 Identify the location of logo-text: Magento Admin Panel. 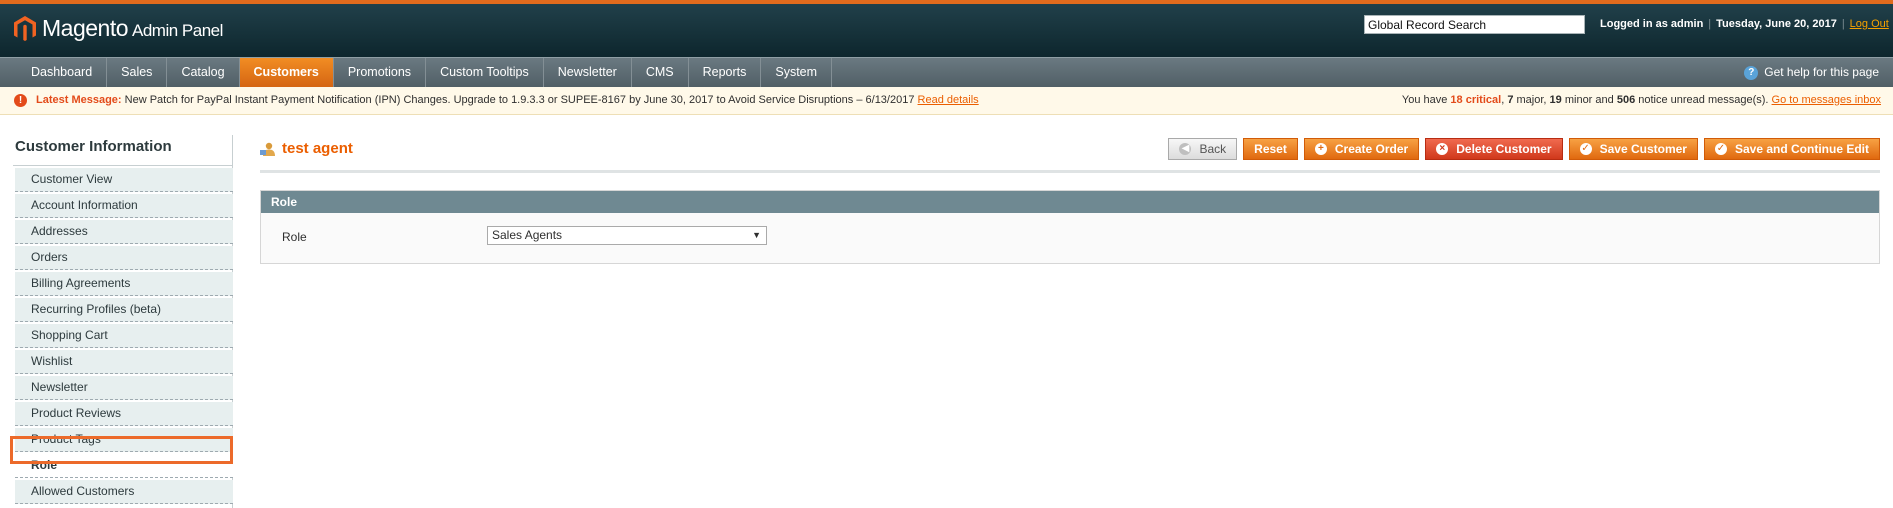
(132, 28).